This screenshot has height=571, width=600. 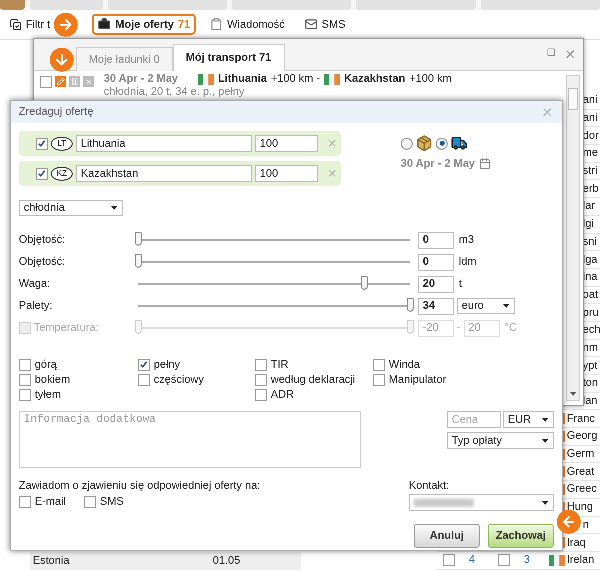 What do you see at coordinates (474, 419) in the screenshot?
I see `price-field: Cena` at bounding box center [474, 419].